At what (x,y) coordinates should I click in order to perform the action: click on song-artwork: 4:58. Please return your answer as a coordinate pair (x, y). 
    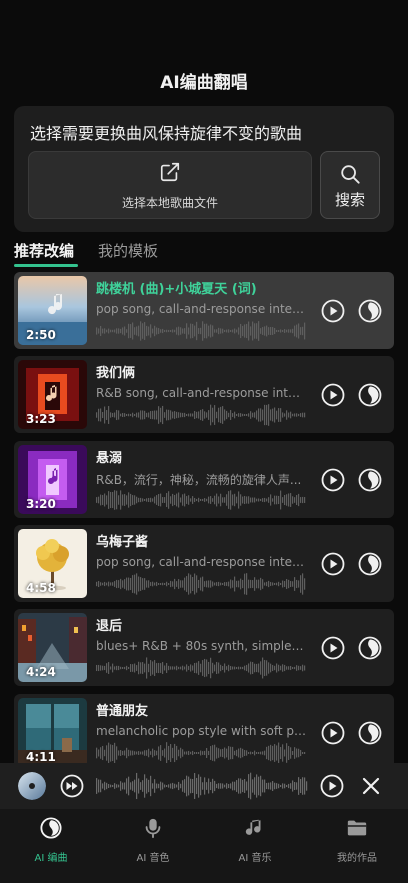
    Looking at the image, I should click on (52, 563).